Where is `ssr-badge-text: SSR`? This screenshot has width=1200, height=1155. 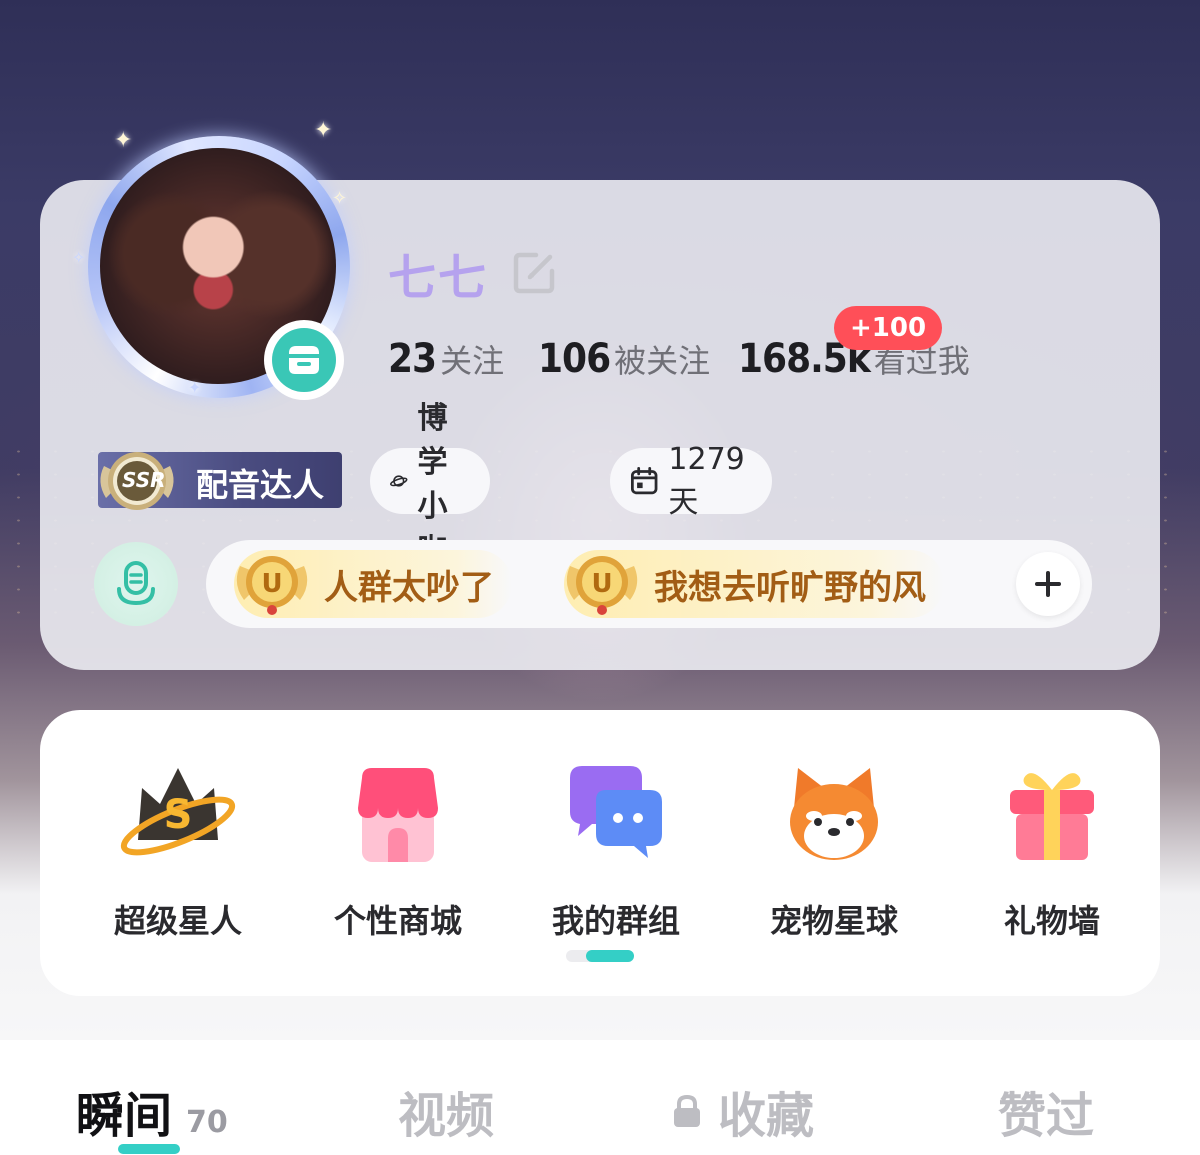
ssr-badge-text: SSR is located at coordinates (144, 480).